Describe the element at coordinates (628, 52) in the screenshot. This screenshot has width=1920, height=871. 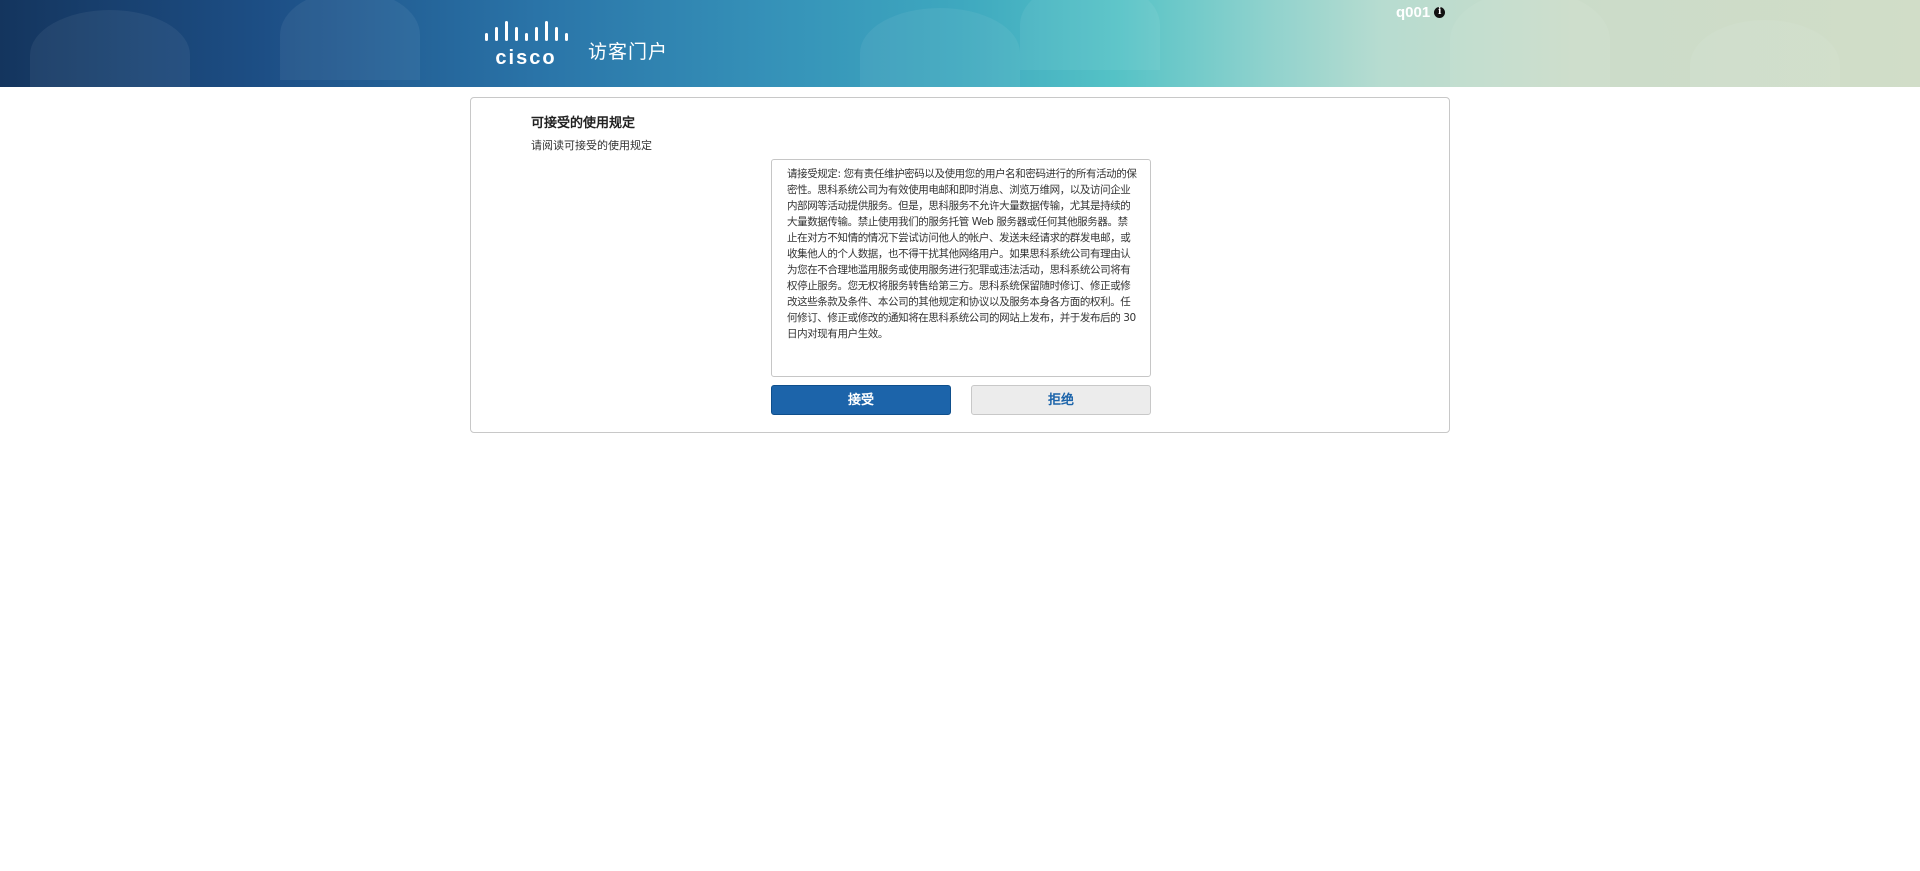
I see `portal-title: 访客门户` at that location.